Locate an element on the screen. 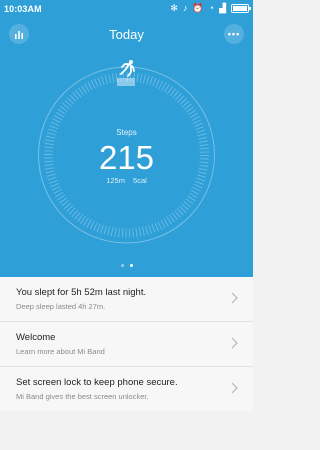 The width and height of the screenshot is (320, 450). mute-icon: ♪ is located at coordinates (185, 8).